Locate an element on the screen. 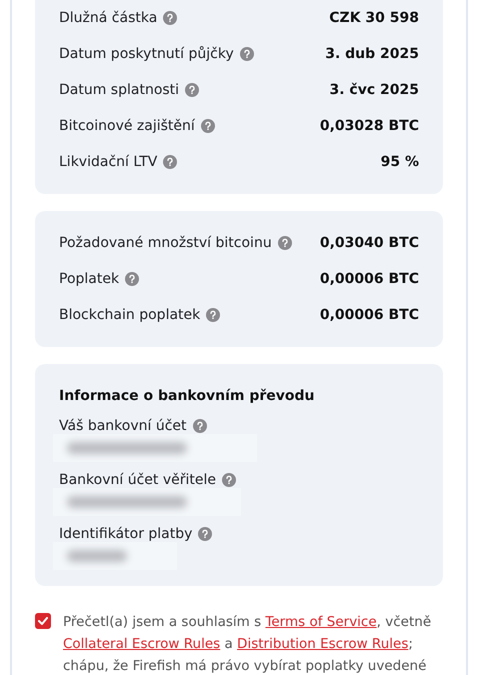 Image resolution: width=477 pixels, height=675 pixels. field-value: 3. čvc 2025 is located at coordinates (374, 90).